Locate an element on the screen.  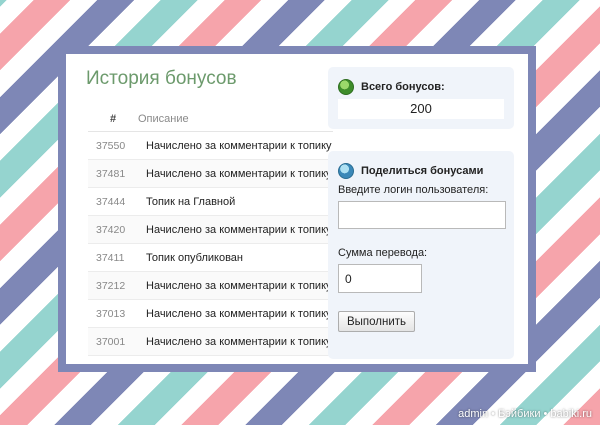
login-input is located at coordinates (422, 215).